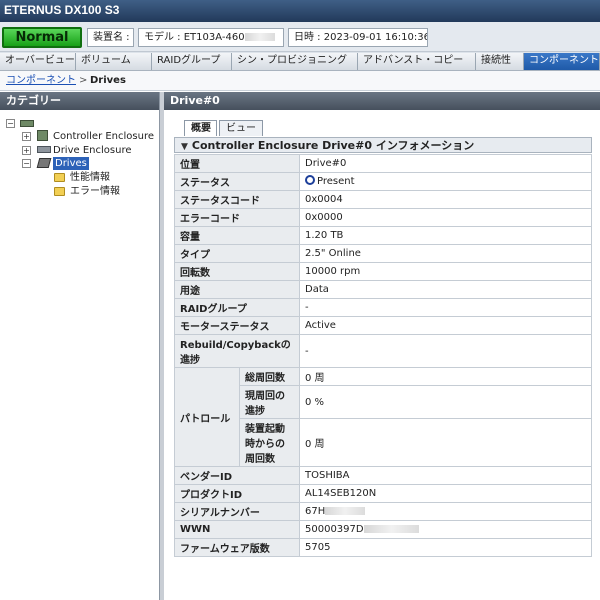  I want to click on tree-item-performance: 性能情報, so click(104, 177).